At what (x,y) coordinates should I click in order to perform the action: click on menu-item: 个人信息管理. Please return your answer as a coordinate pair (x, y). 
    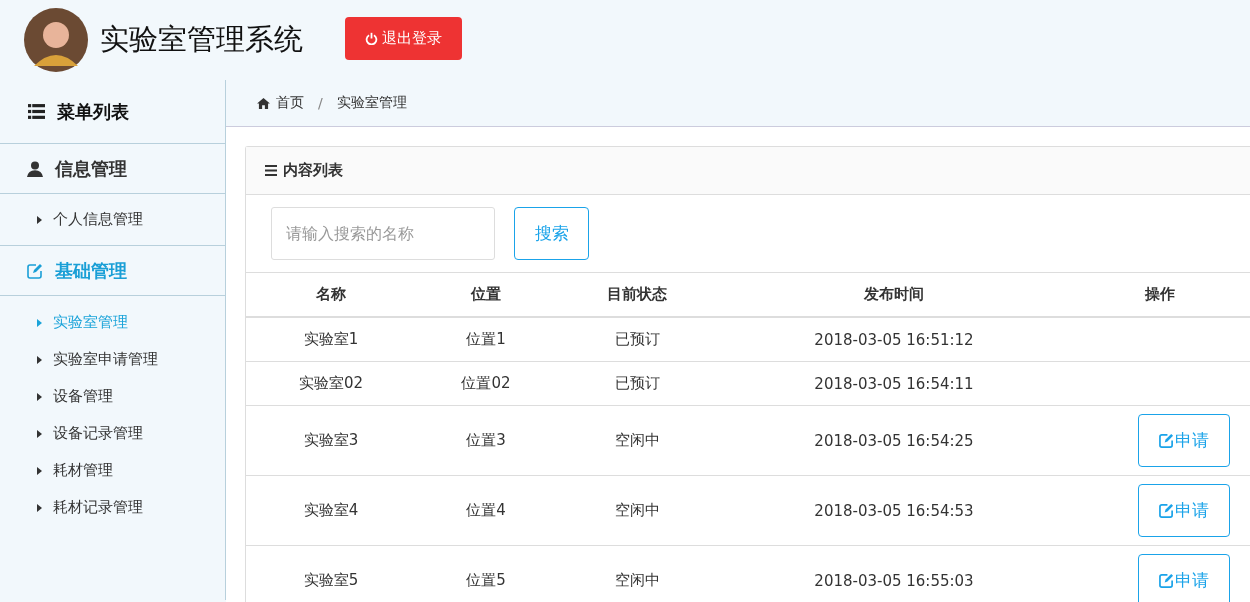
    Looking at the image, I should click on (112, 219).